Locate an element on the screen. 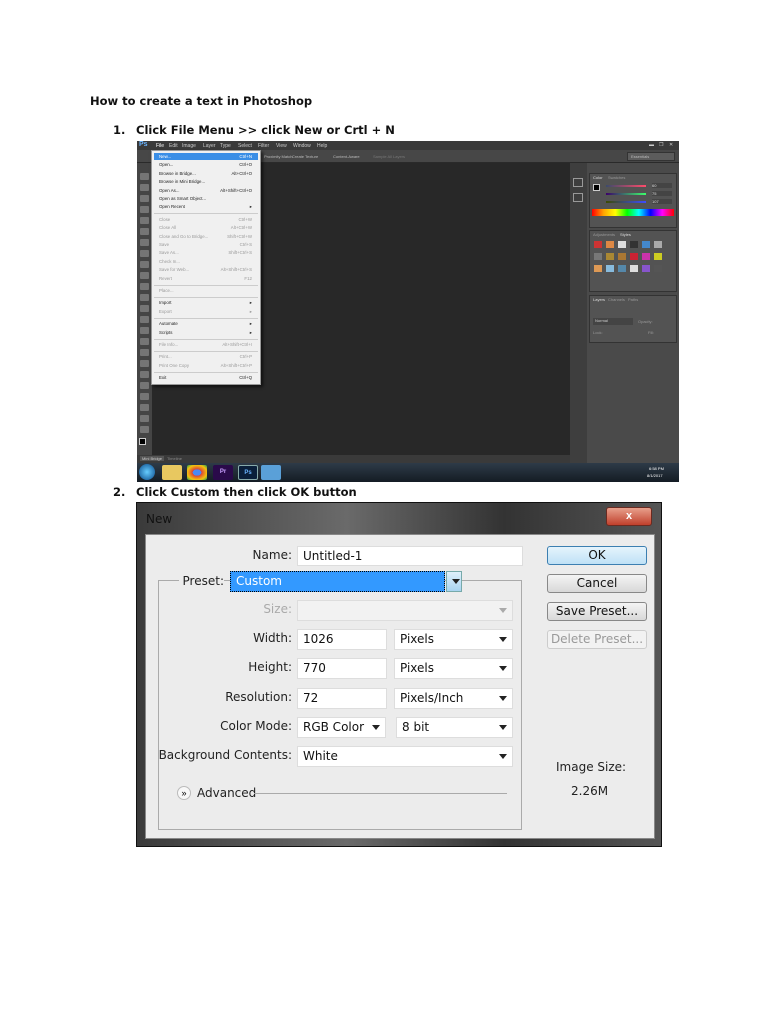  menu-edit: Edit is located at coordinates (173, 146).